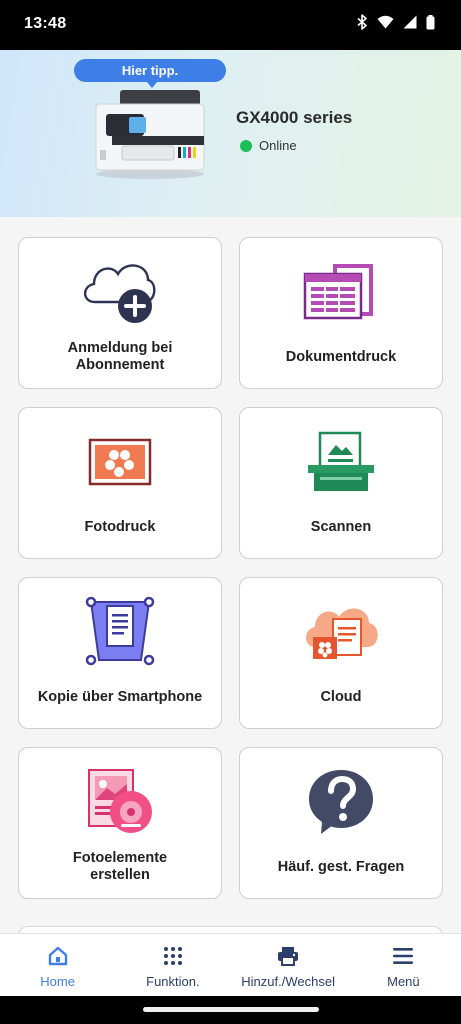 This screenshot has height=1024, width=461. I want to click on tip-bubble: Hier tipp., so click(150, 73).